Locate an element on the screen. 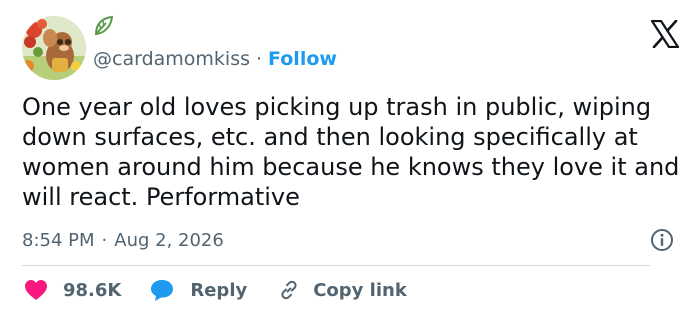 This screenshot has width=700, height=318. info-icon is located at coordinates (662, 240).